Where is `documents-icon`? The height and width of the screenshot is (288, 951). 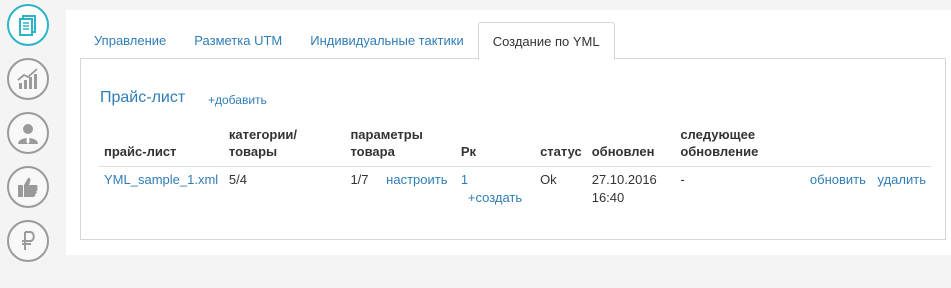 documents-icon is located at coordinates (28, 25).